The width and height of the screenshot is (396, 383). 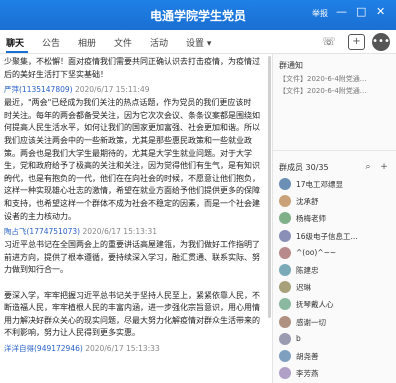 I want to click on message-time: 2020/6/17 15:13:33, so click(x=121, y=348).